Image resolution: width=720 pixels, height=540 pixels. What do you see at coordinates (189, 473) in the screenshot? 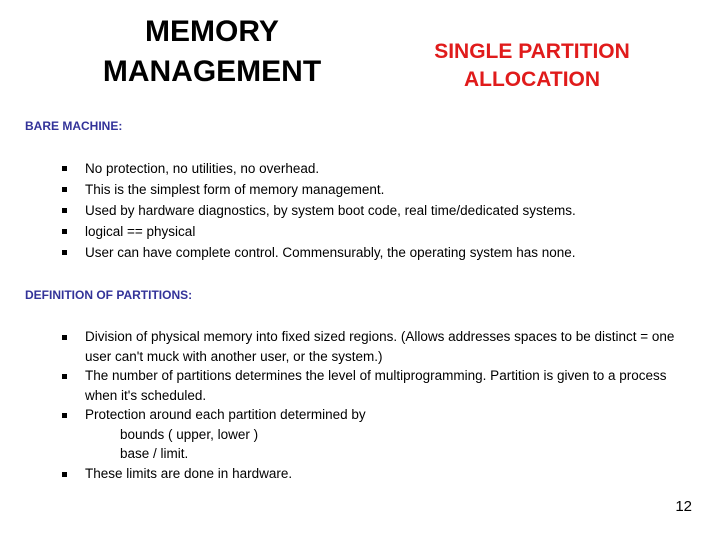
I see `list-item-label: These limits are done in hardware.` at bounding box center [189, 473].